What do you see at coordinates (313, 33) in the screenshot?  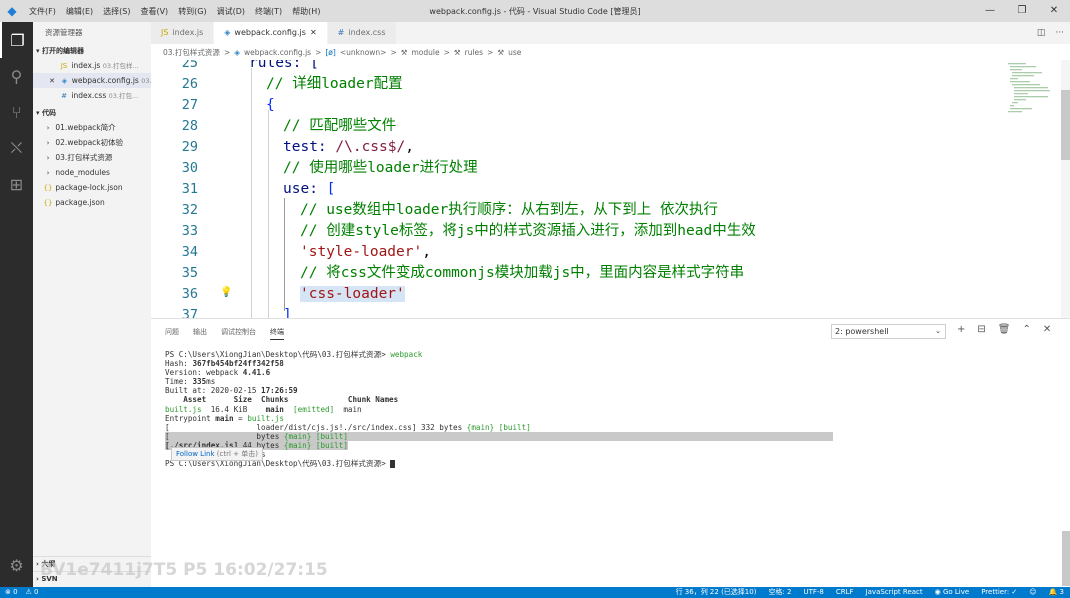 I see `close-tab-icon: ✕` at bounding box center [313, 33].